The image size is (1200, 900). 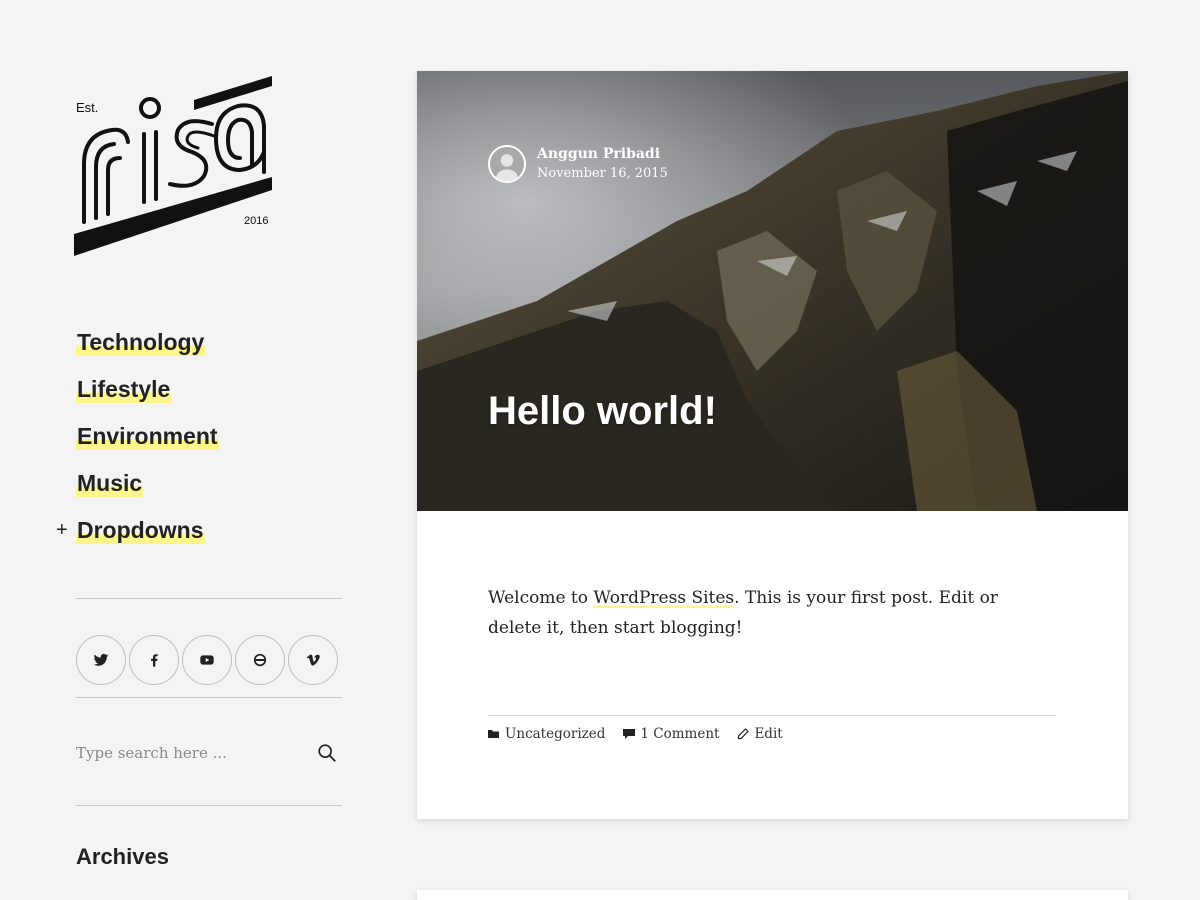 I want to click on search-form, so click(x=209, y=753).